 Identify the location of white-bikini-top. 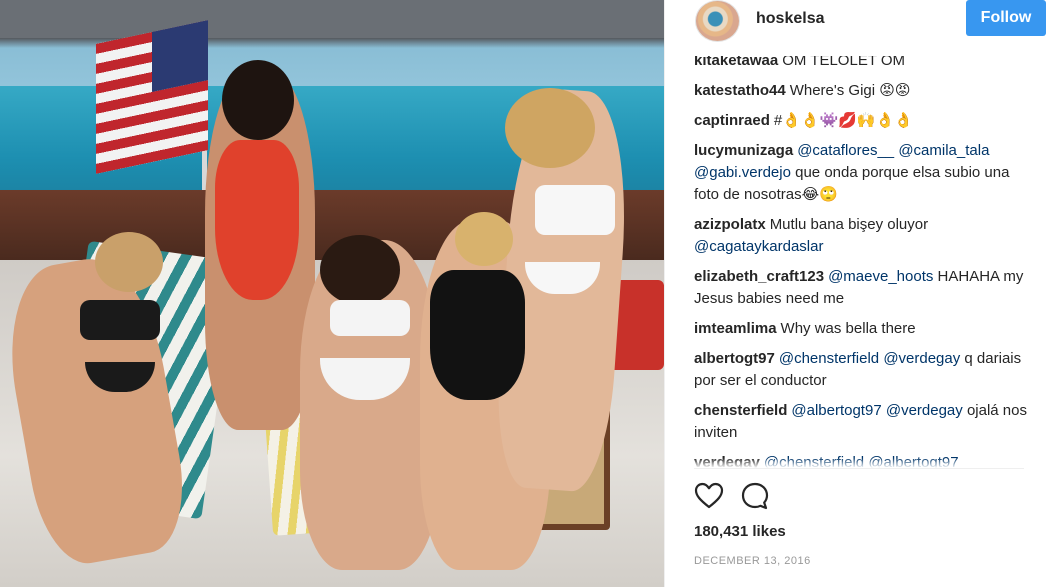
(370, 318).